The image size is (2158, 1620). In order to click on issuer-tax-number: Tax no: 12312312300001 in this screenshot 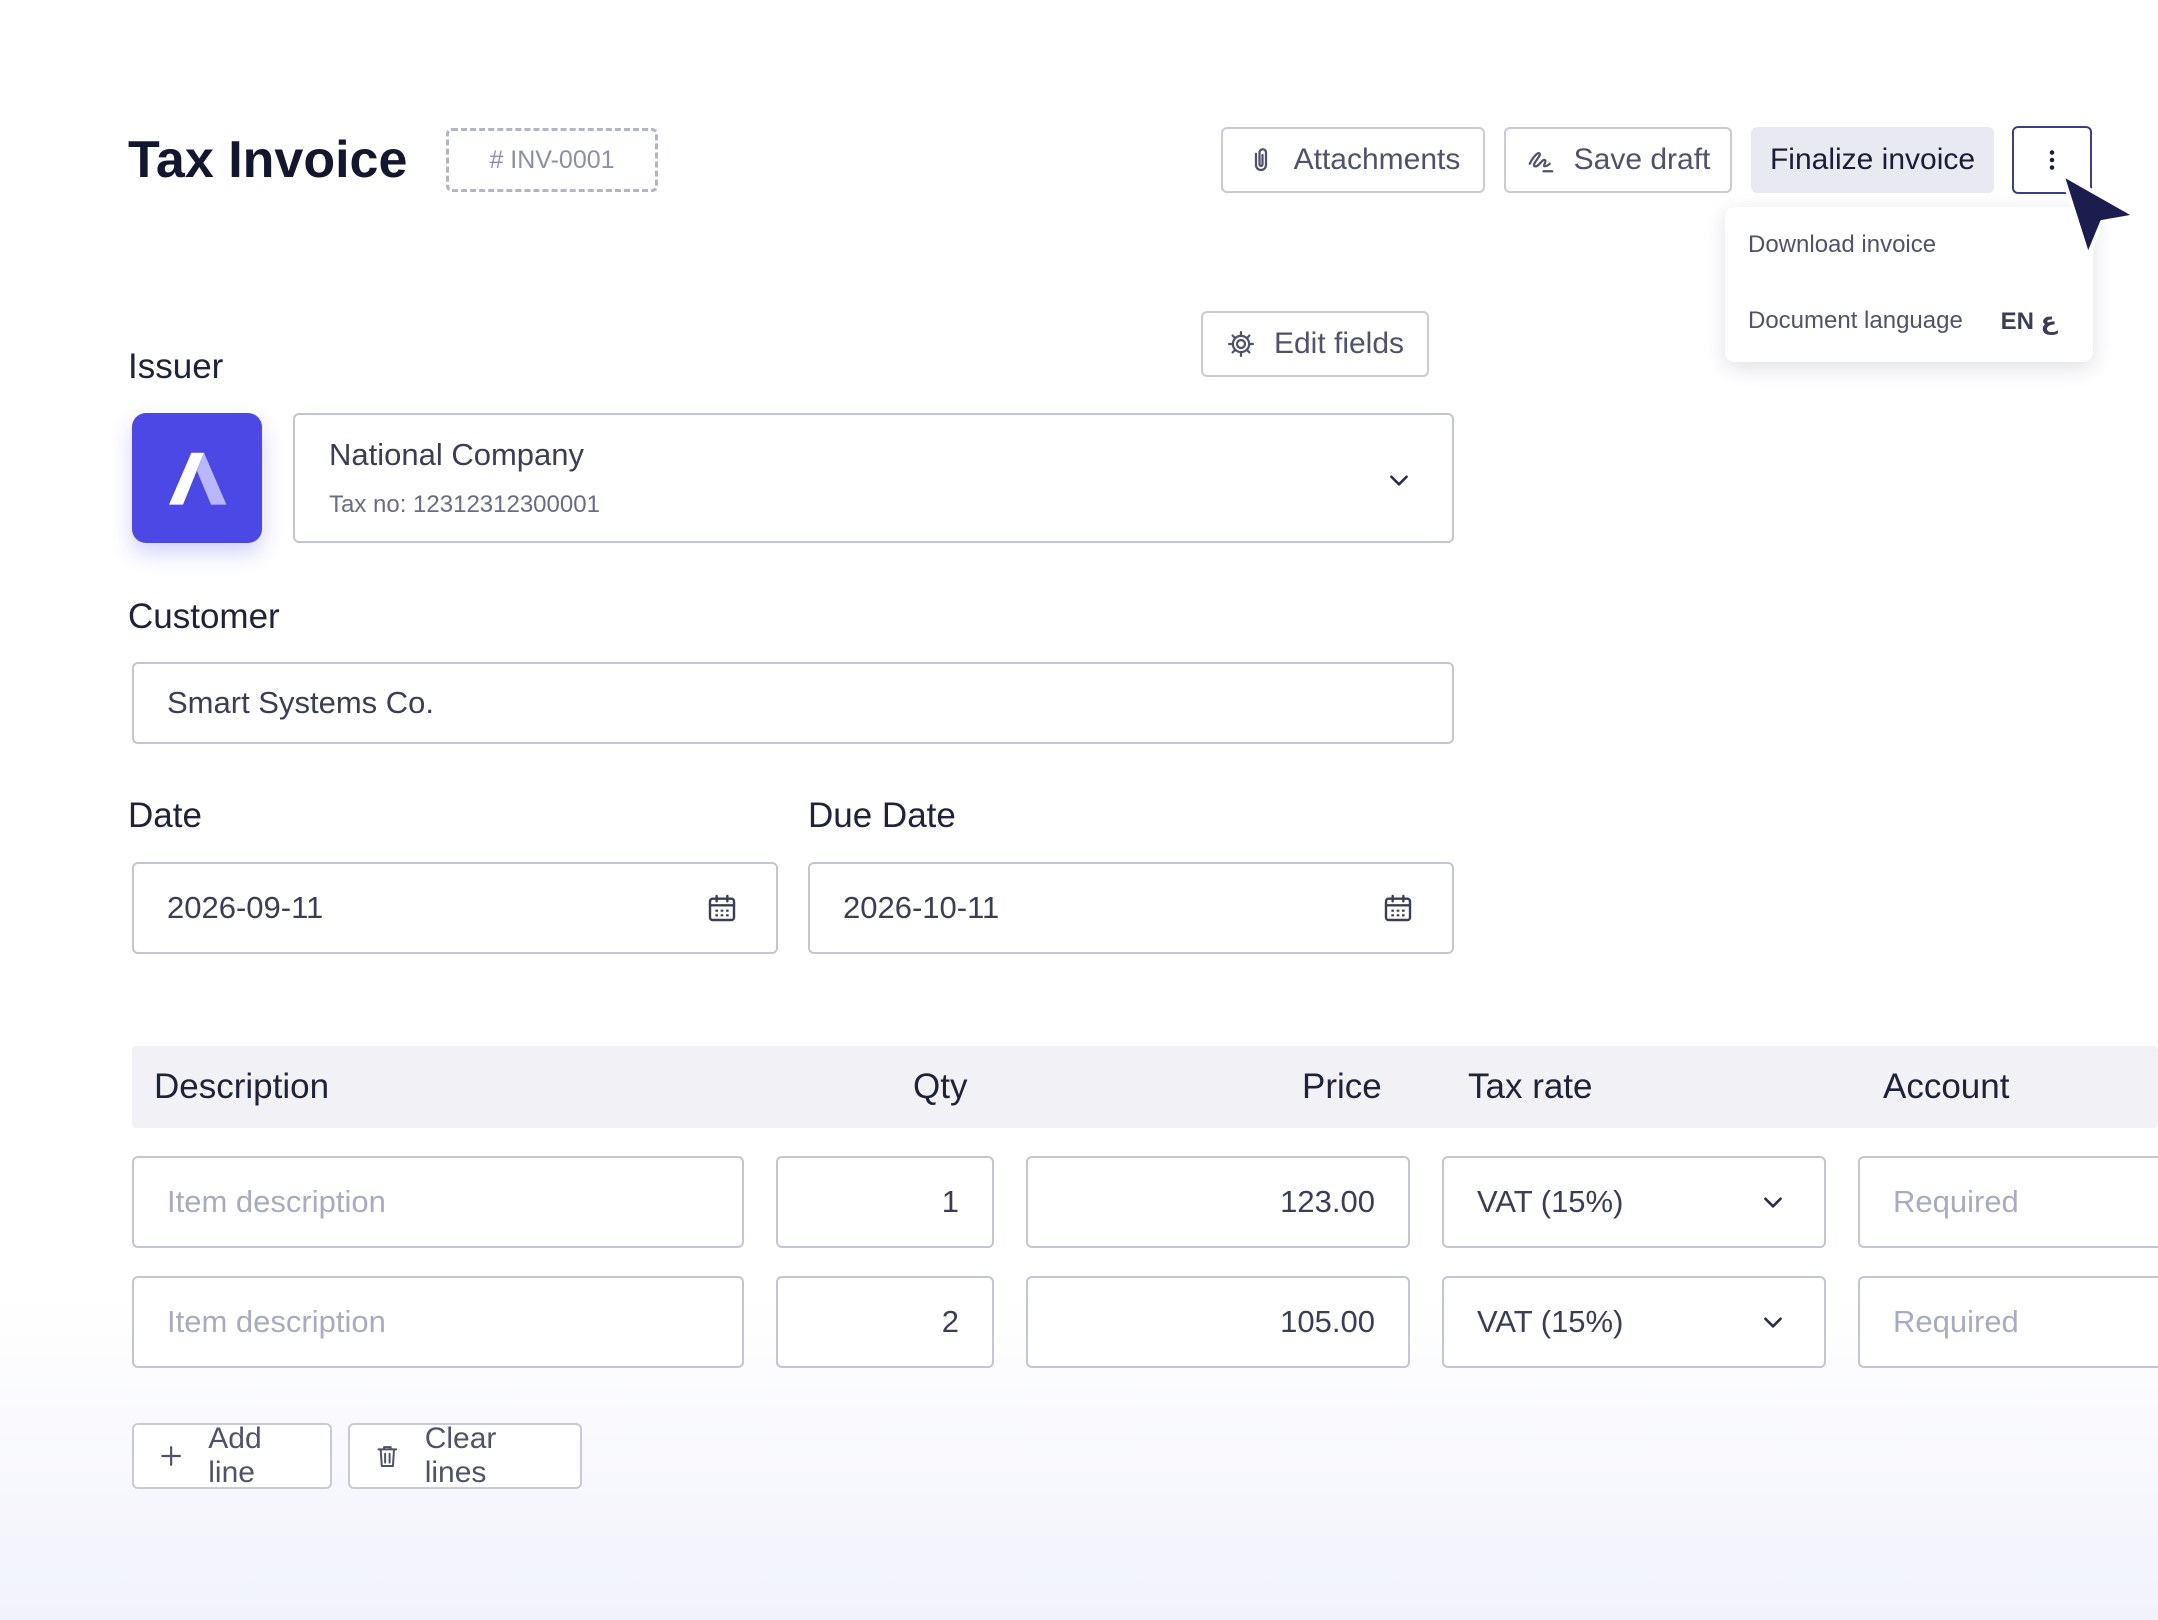, I will do `click(464, 504)`.